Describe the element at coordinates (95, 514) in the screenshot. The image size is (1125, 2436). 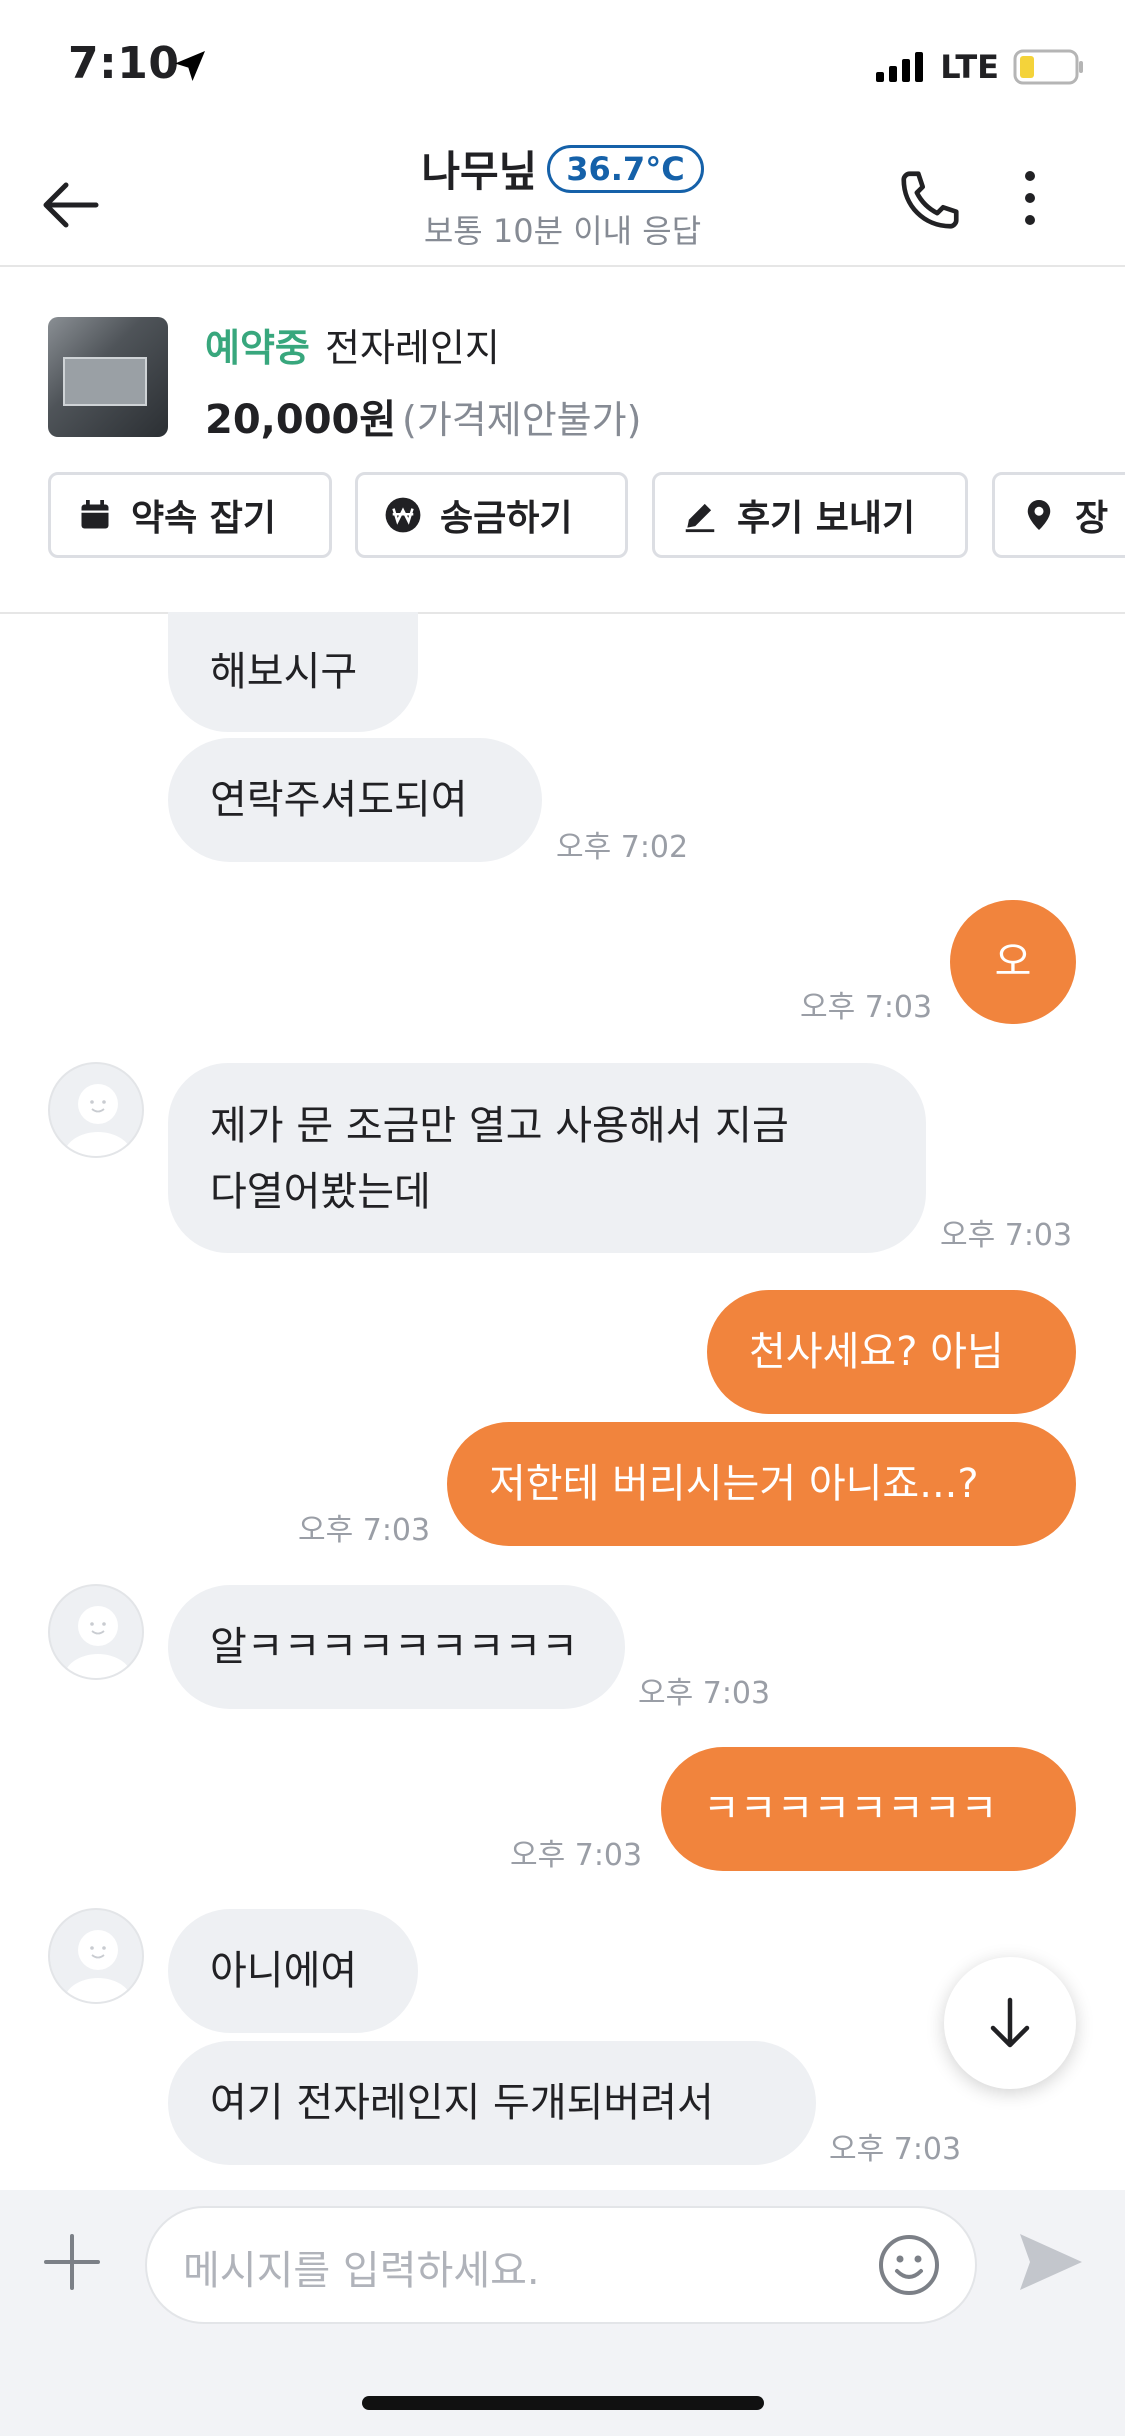
I see `calendar-icon` at that location.